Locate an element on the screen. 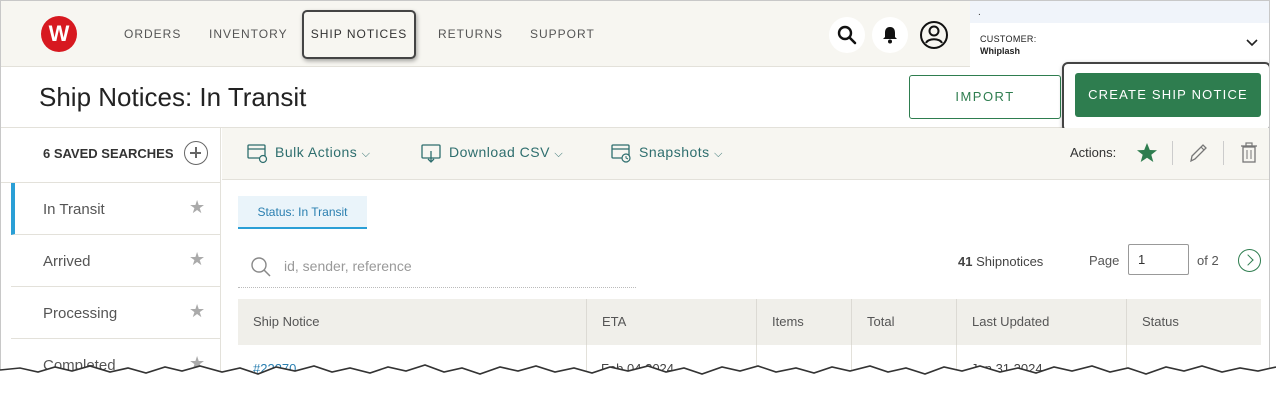 The height and width of the screenshot is (394, 1276). sidebar-item-label: Arrived is located at coordinates (67, 261).